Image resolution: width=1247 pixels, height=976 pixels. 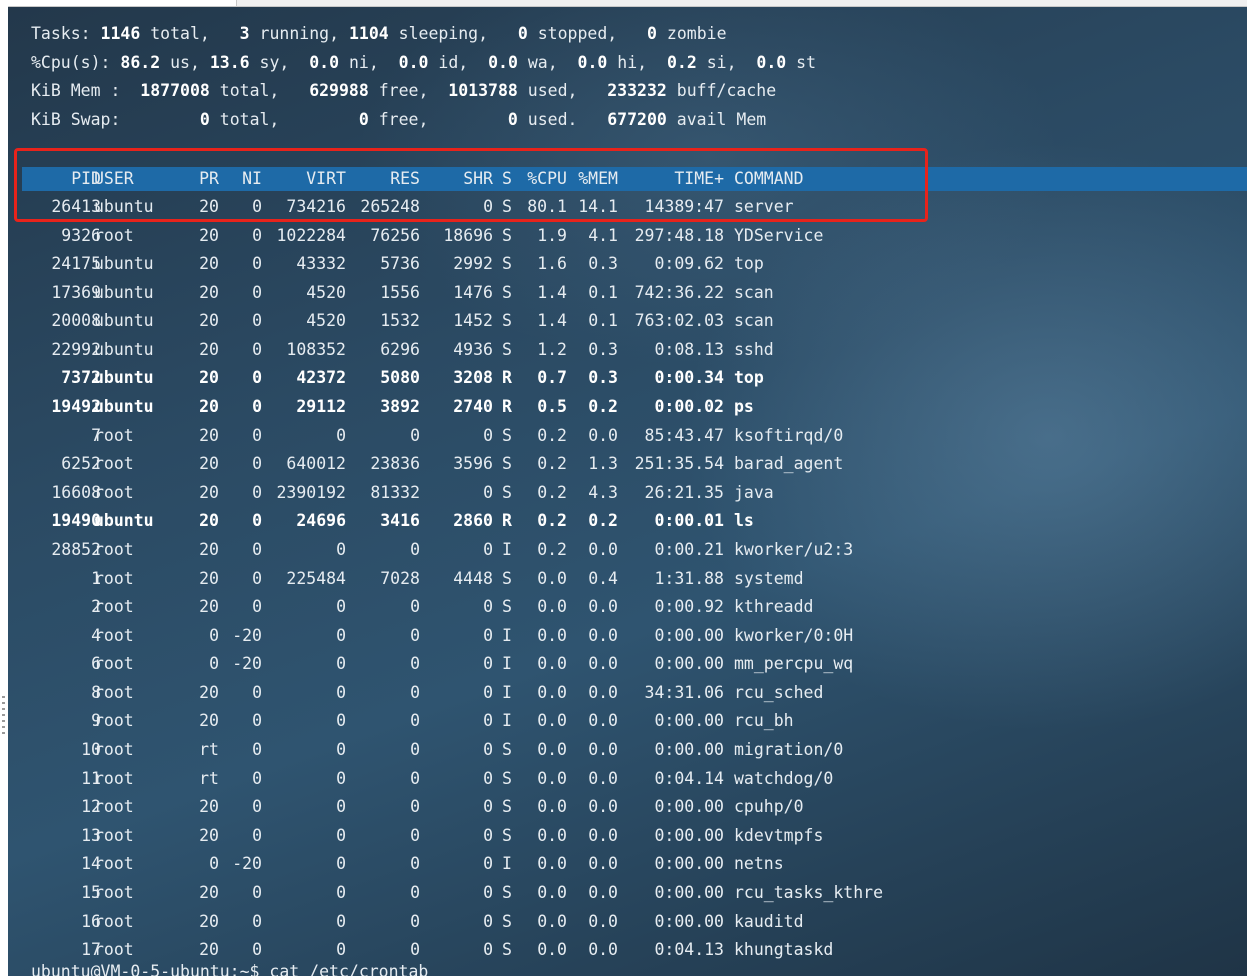 I want to click on process-row: 11 root rt 0 0 0 0 S 0.0 0.0 0:04.14 watchdog/0, so click(x=627, y=779).